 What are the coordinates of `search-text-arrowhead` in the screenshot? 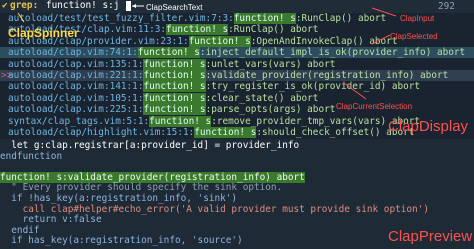 It's located at (134, 6).